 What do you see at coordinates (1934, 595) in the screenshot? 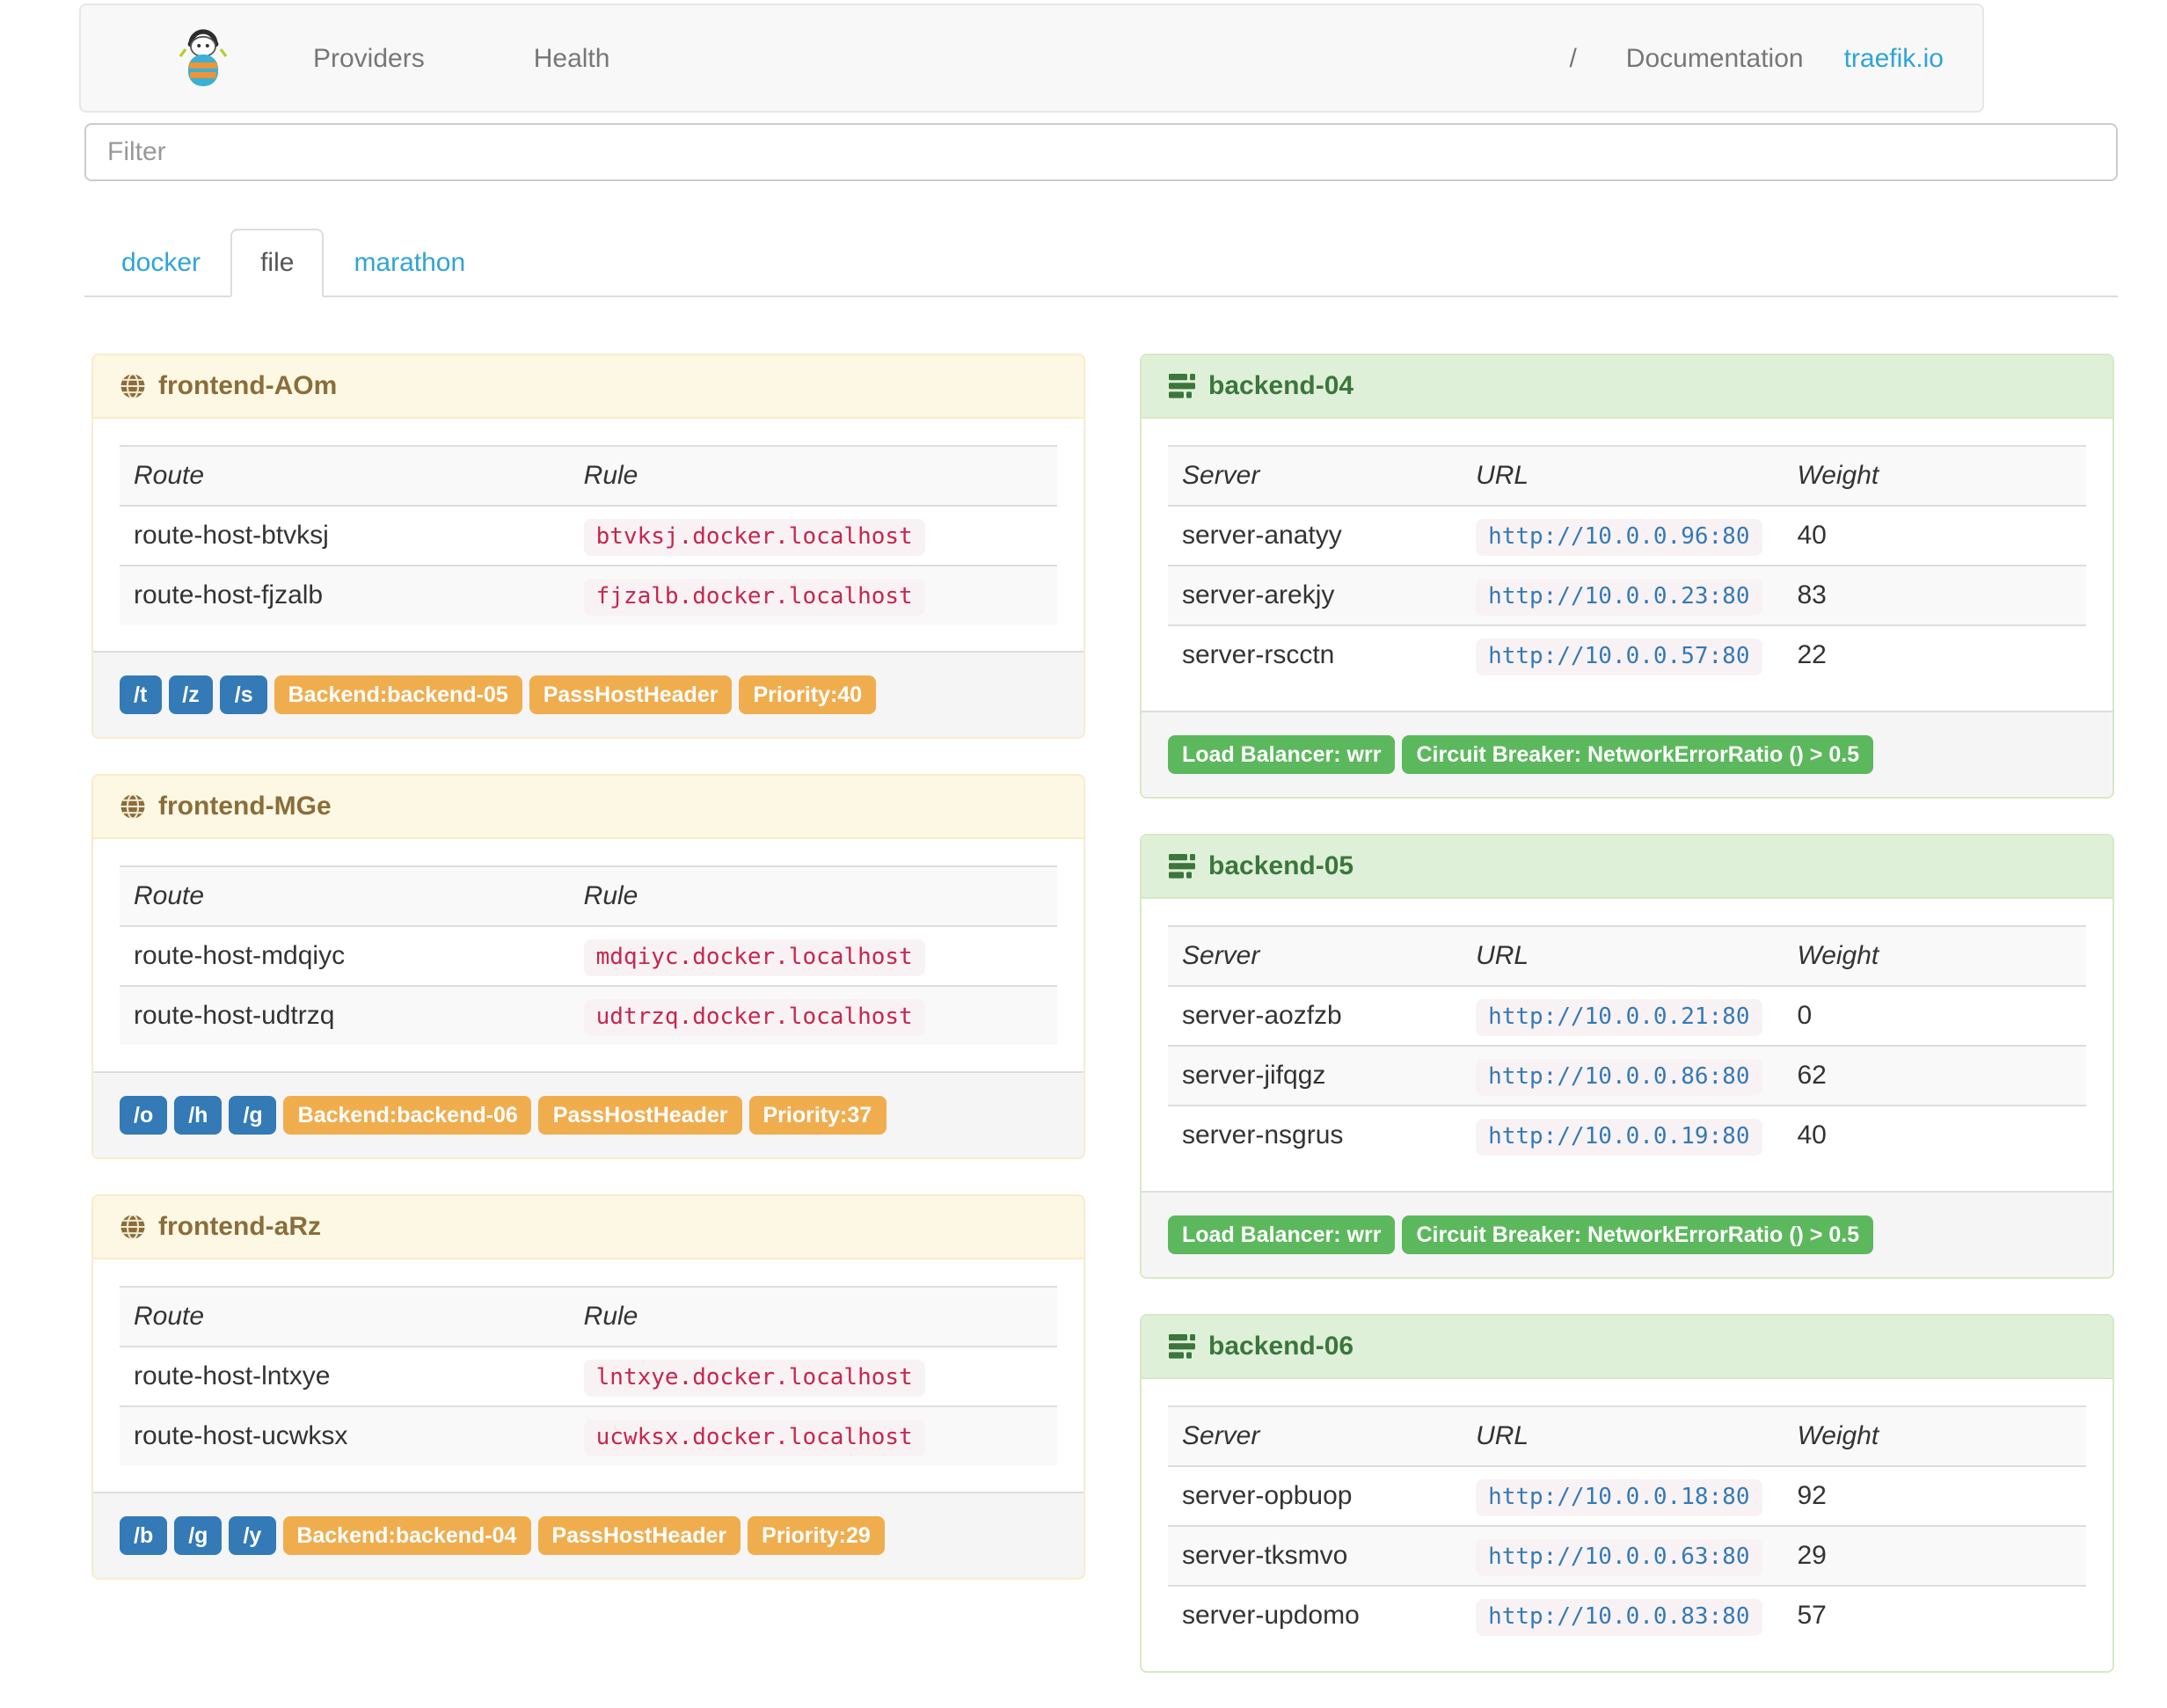
I see `server-weight: 83` at bounding box center [1934, 595].